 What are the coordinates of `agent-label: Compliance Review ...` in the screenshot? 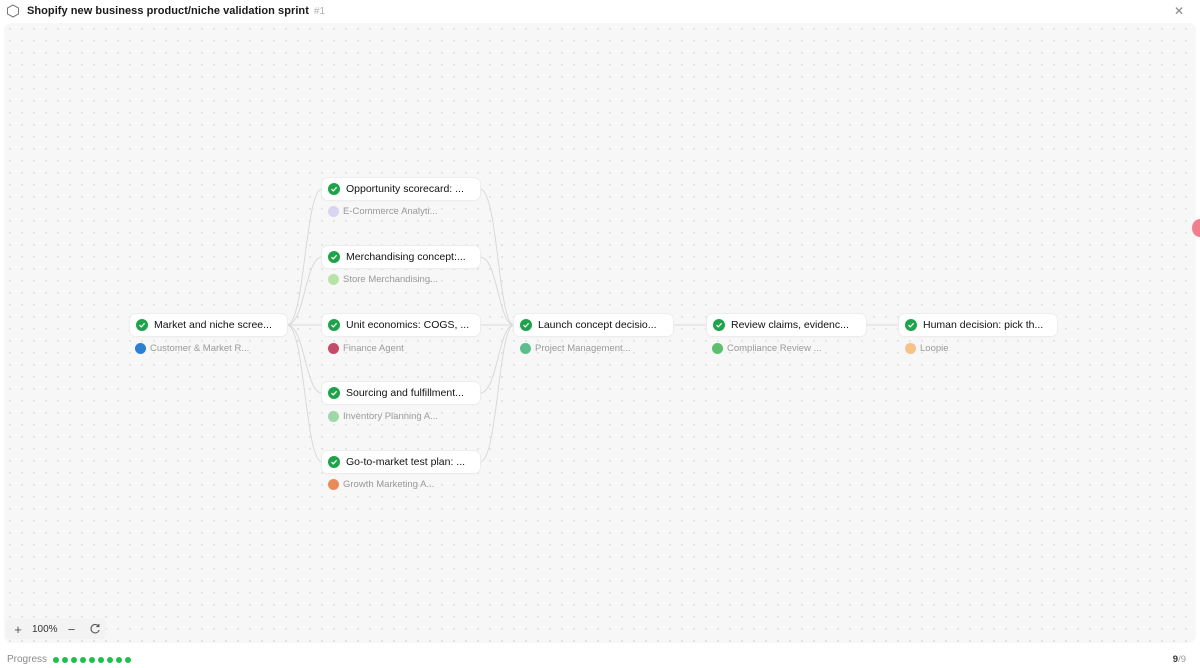 It's located at (767, 348).